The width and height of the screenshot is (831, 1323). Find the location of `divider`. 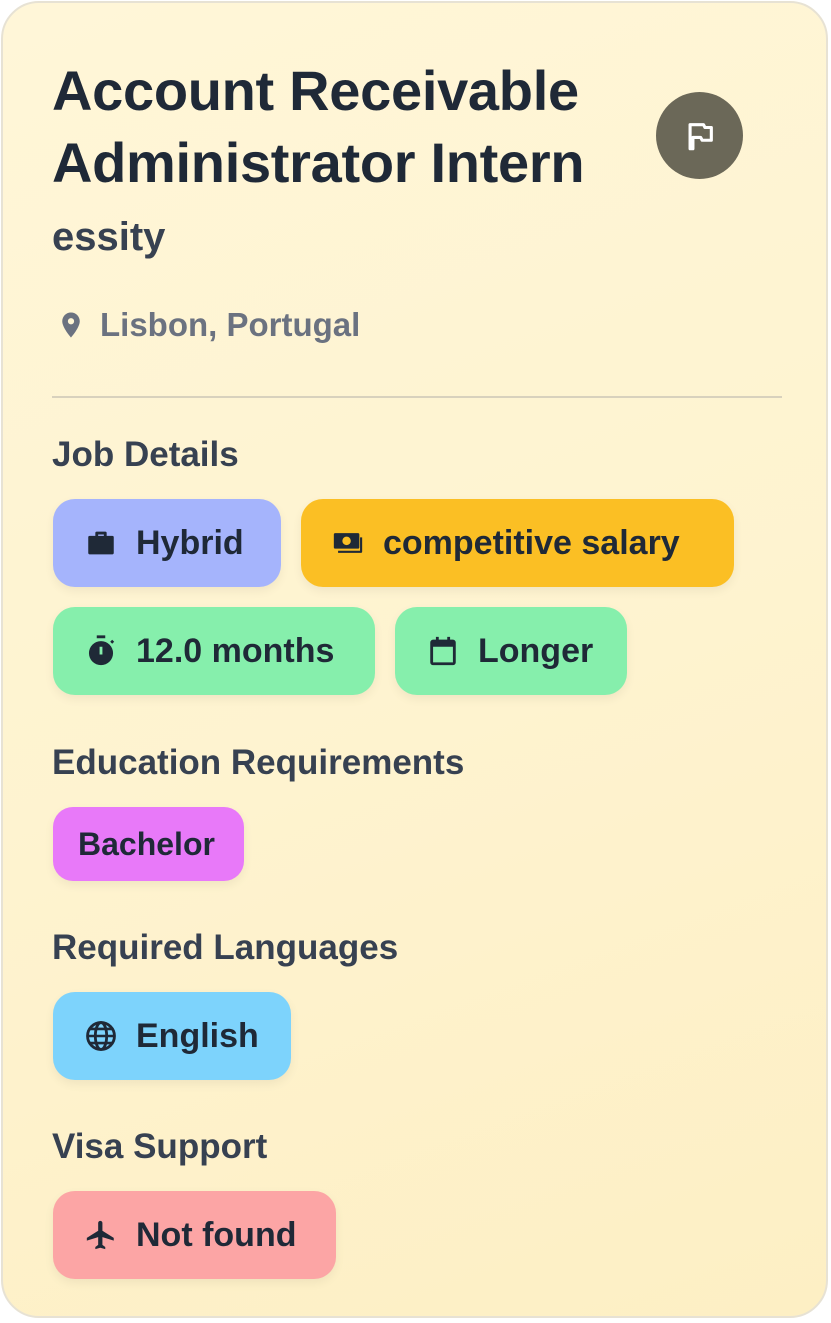

divider is located at coordinates (417, 397).